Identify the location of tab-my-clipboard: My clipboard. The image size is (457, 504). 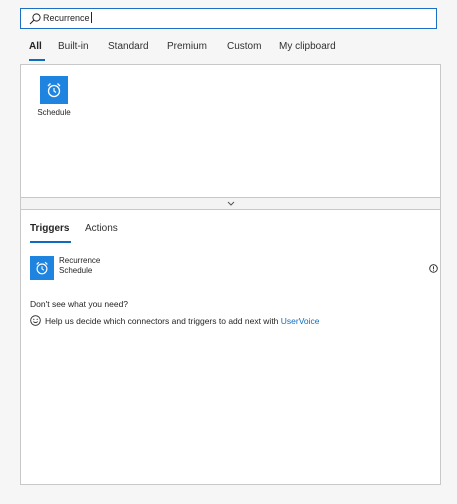
(307, 46).